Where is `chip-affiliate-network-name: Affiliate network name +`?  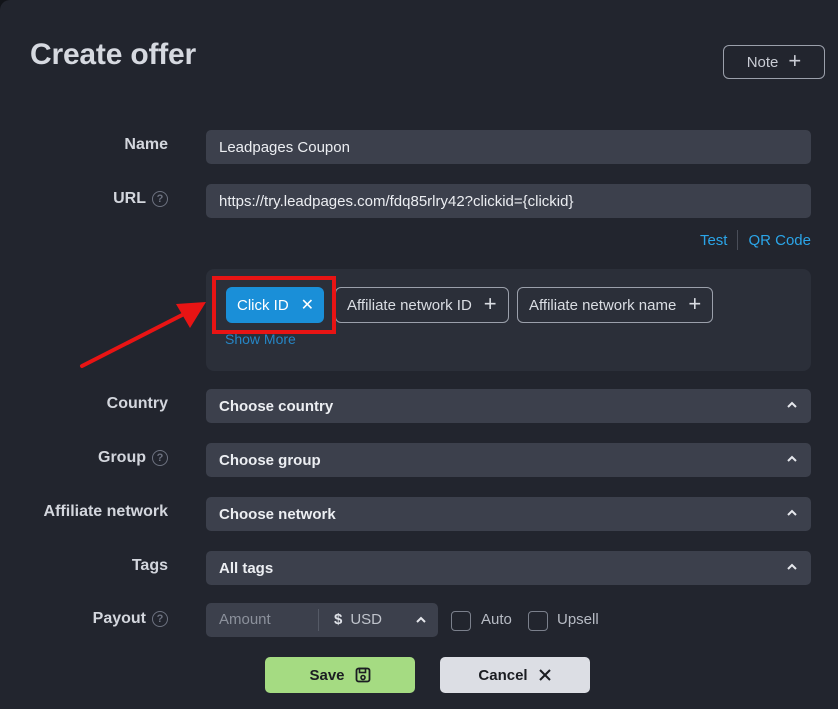
chip-affiliate-network-name: Affiliate network name + is located at coordinates (615, 305).